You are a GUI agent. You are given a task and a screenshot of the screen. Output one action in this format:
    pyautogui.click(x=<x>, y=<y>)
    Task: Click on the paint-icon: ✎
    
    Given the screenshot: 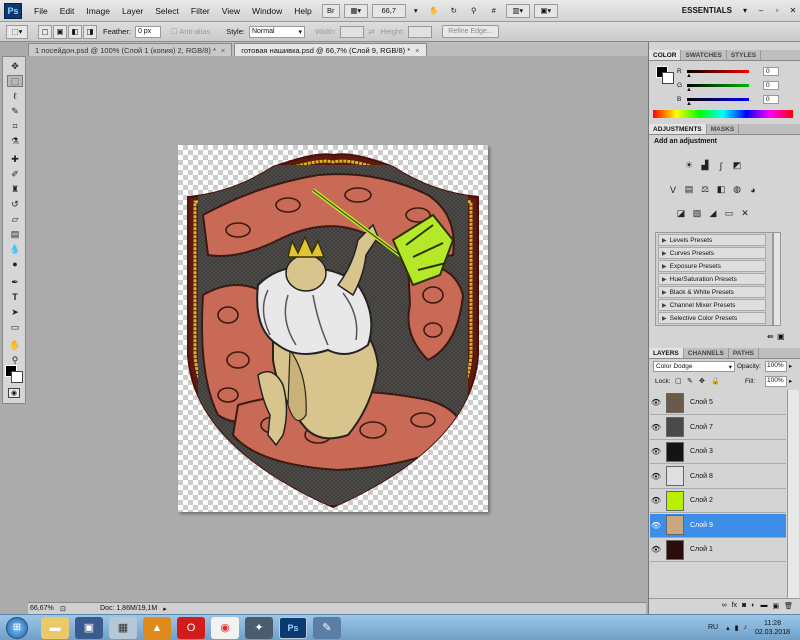 What is the action you would take?
    pyautogui.click(x=327, y=627)
    